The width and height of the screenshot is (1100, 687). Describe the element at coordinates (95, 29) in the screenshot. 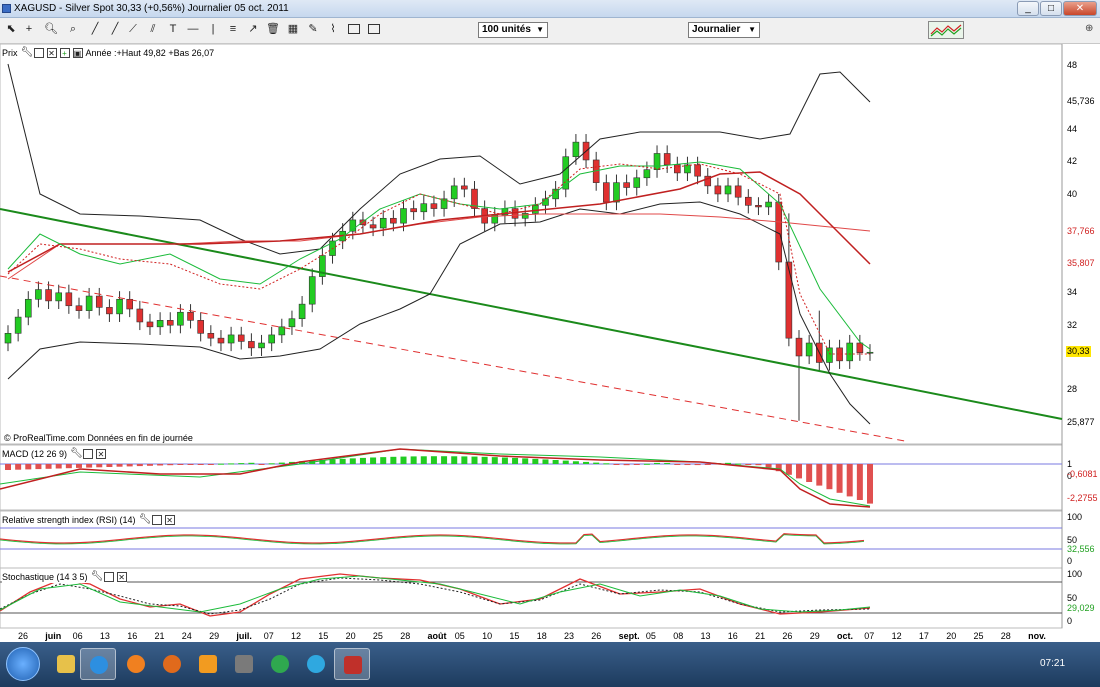

I see `trendline-icon: ╱` at that location.